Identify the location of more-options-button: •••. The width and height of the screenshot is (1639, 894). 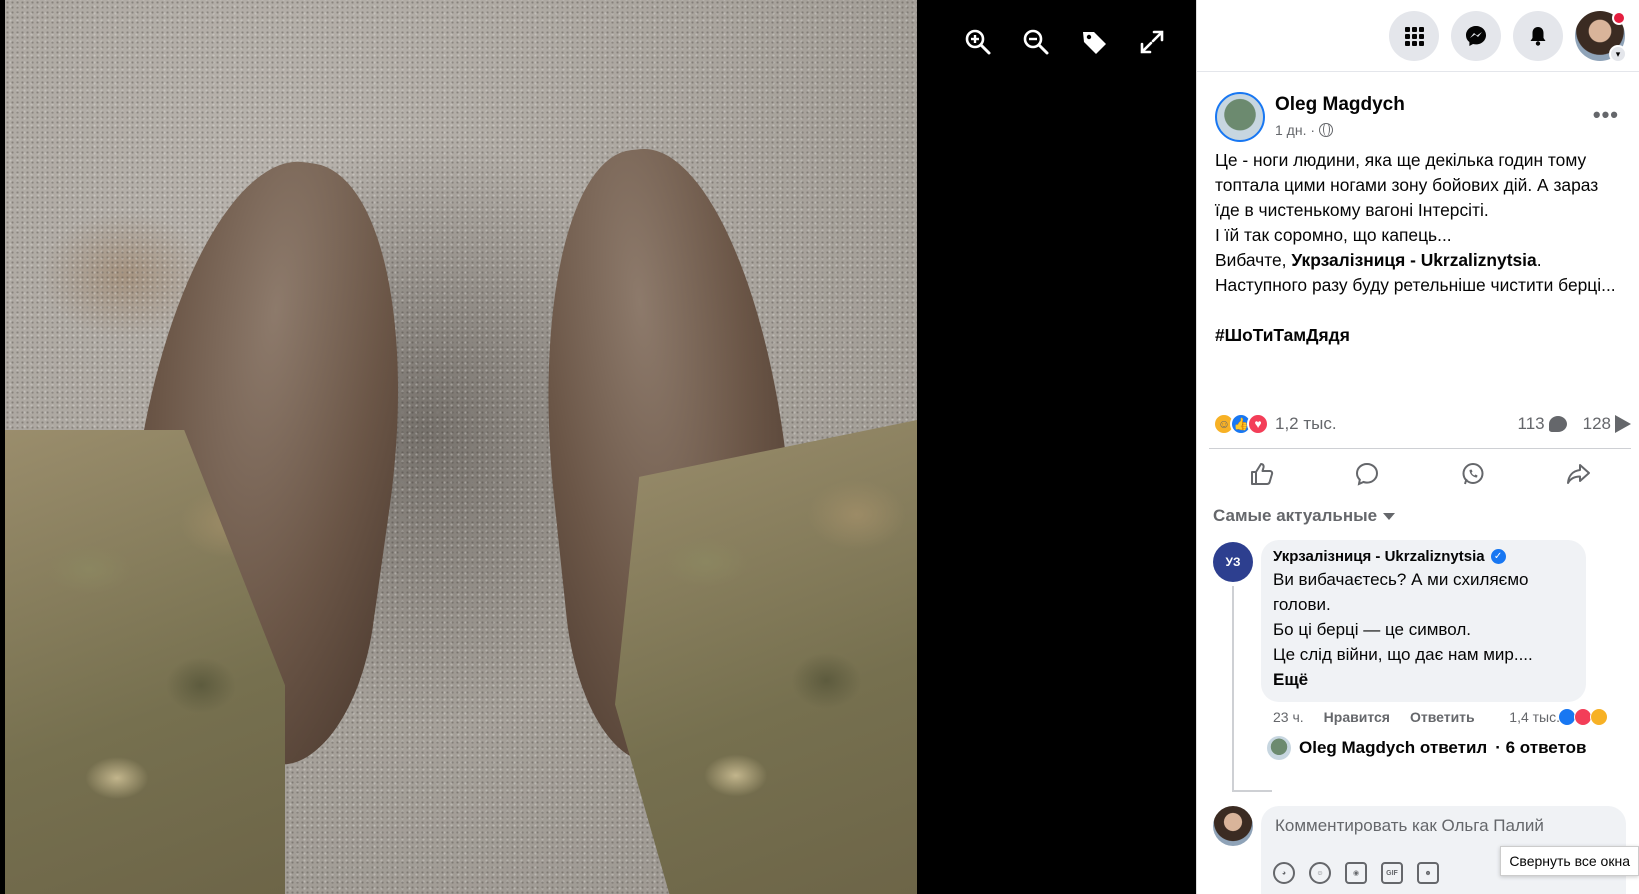
(1606, 115).